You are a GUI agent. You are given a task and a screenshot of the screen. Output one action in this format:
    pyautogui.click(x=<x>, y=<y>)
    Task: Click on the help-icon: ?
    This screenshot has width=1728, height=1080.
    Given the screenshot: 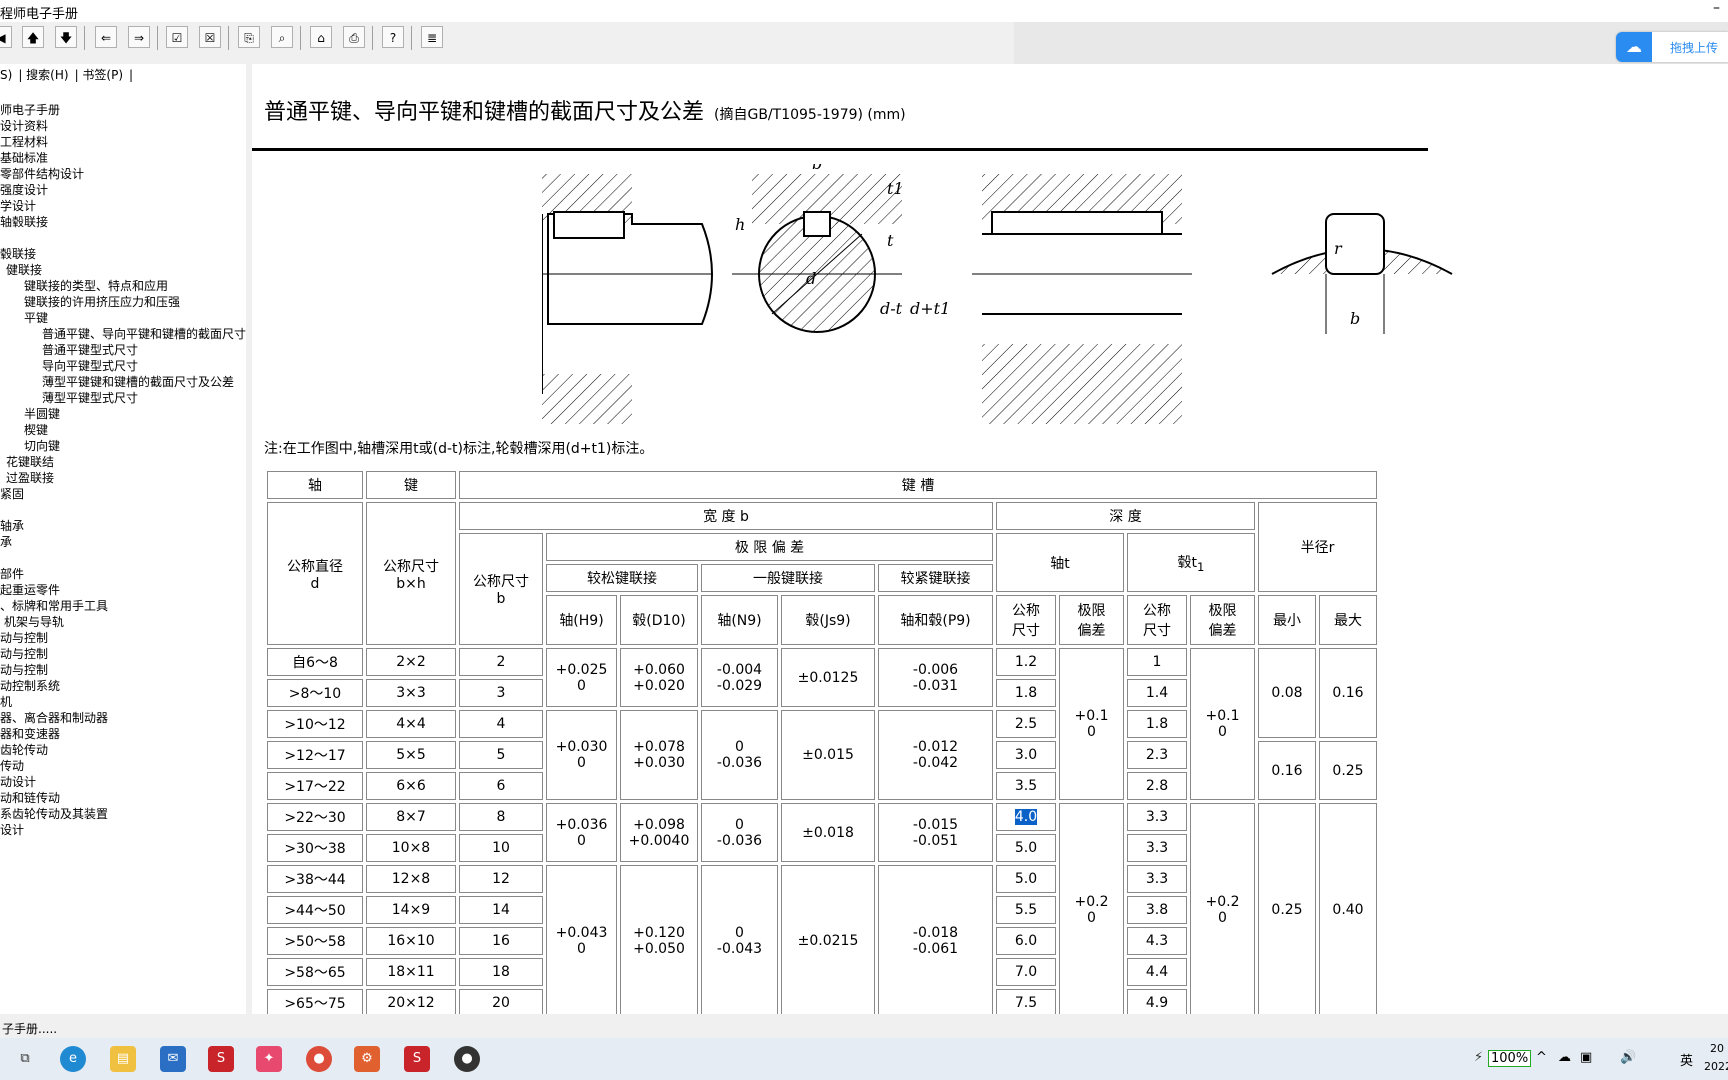 What is the action you would take?
    pyautogui.click(x=393, y=37)
    